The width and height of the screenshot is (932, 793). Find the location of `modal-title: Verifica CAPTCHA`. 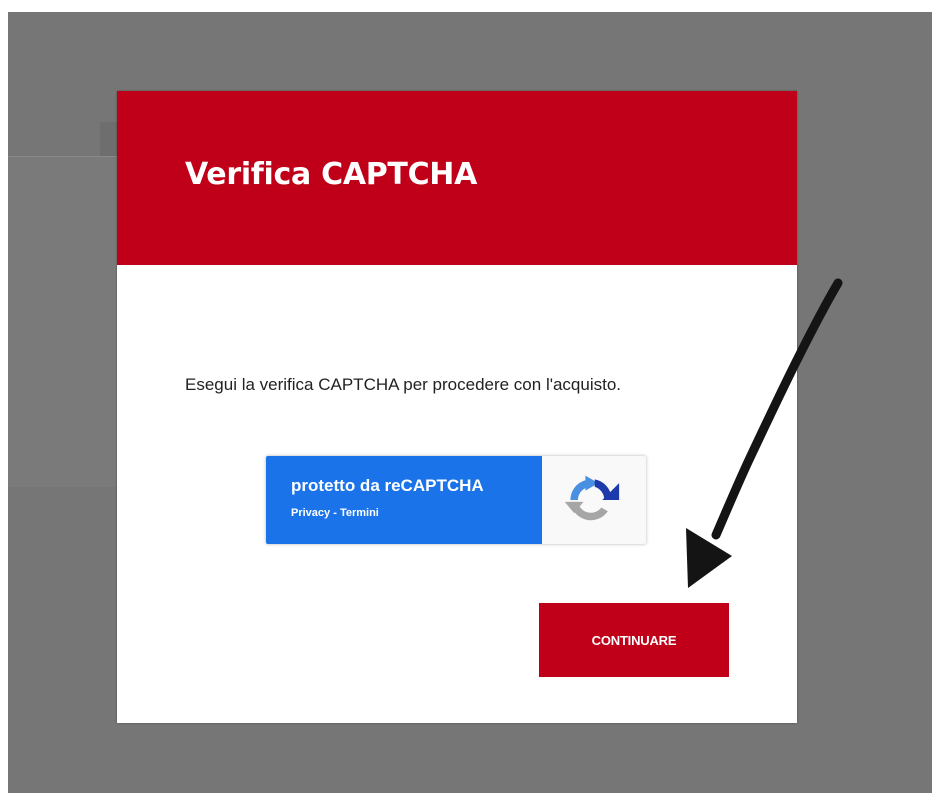

modal-title: Verifica CAPTCHA is located at coordinates (331, 174).